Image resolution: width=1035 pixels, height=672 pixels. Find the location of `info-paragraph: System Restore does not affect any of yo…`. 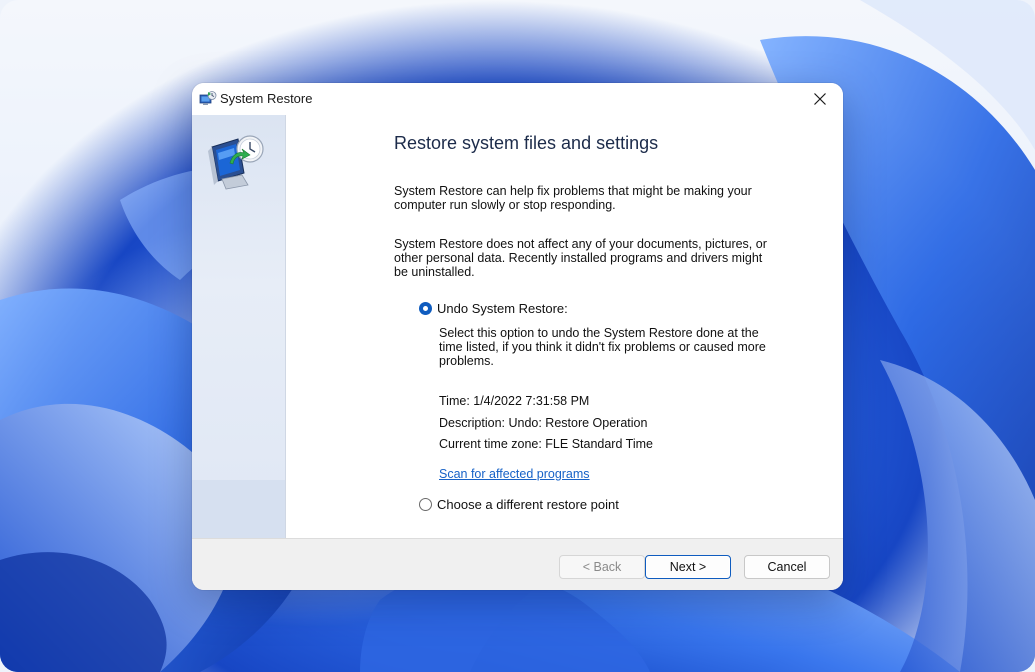

info-paragraph: System Restore does not affect any of yo… is located at coordinates (580, 258).